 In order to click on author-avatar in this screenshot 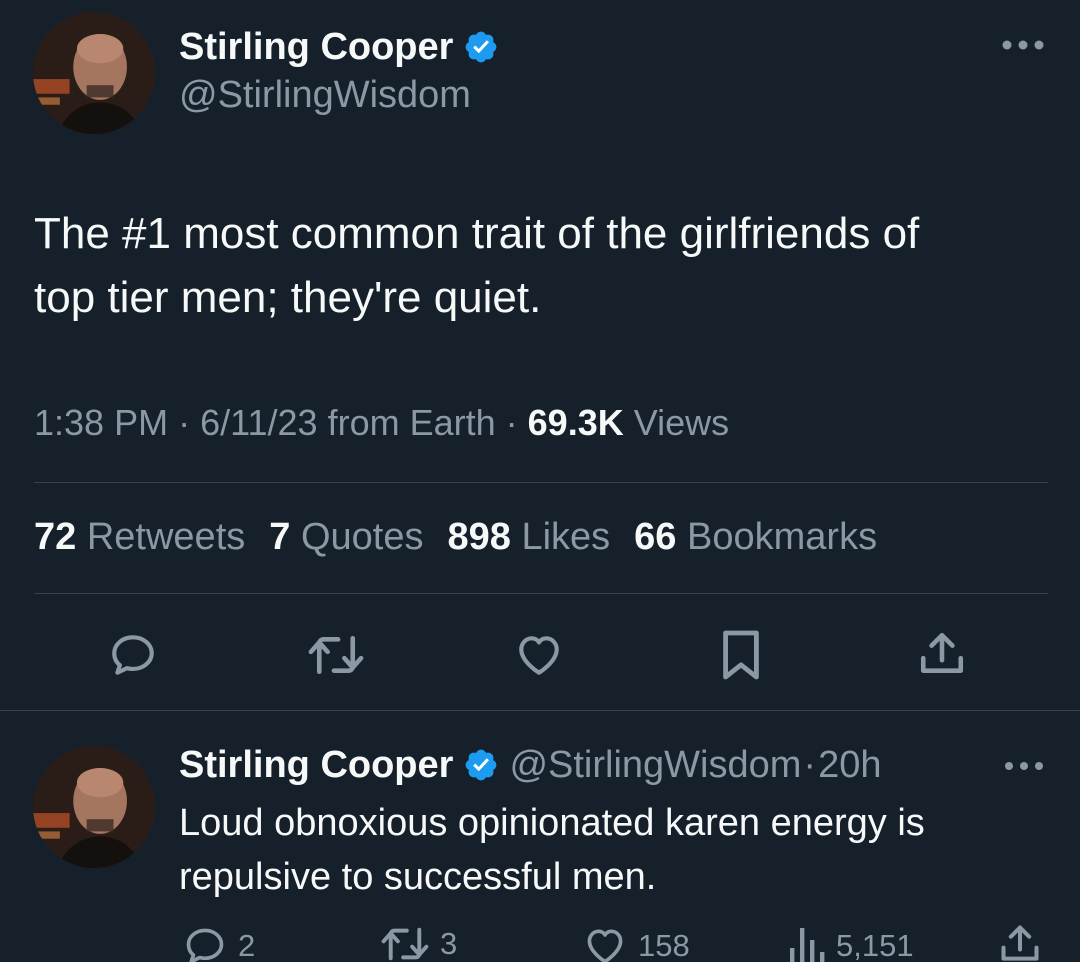, I will do `click(94, 73)`.